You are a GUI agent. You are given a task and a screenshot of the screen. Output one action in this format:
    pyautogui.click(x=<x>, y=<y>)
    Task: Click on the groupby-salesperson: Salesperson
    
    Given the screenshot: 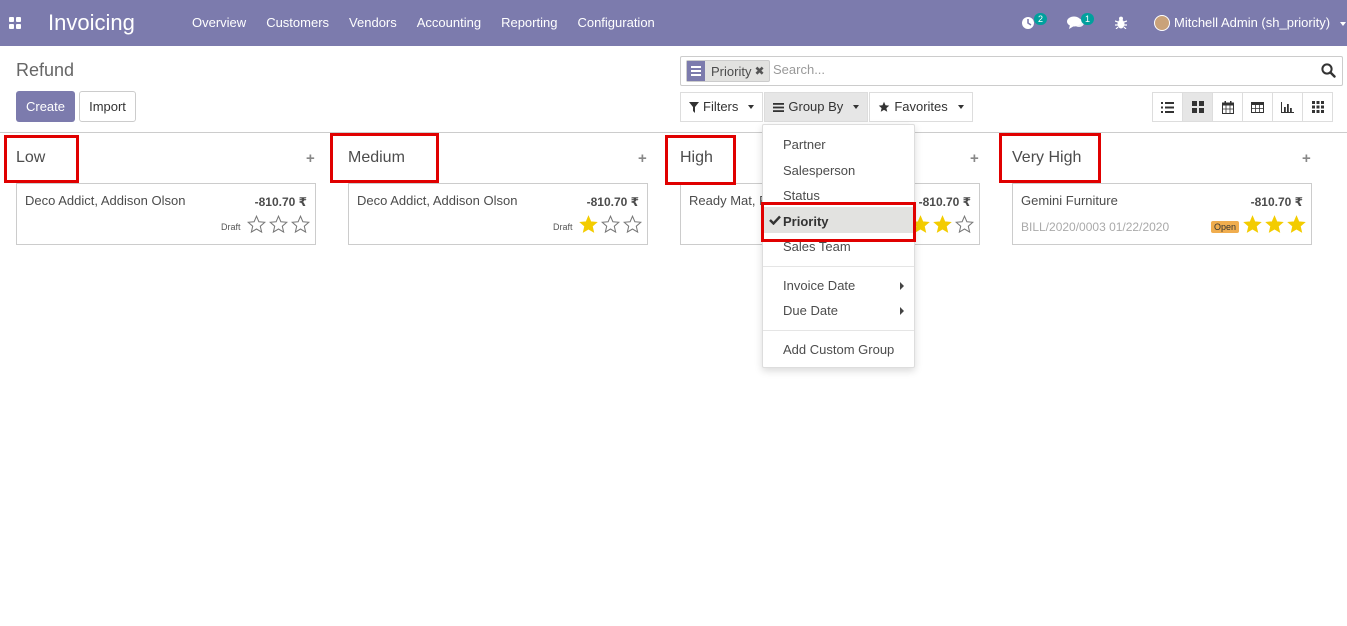 What is the action you would take?
    pyautogui.click(x=819, y=170)
    